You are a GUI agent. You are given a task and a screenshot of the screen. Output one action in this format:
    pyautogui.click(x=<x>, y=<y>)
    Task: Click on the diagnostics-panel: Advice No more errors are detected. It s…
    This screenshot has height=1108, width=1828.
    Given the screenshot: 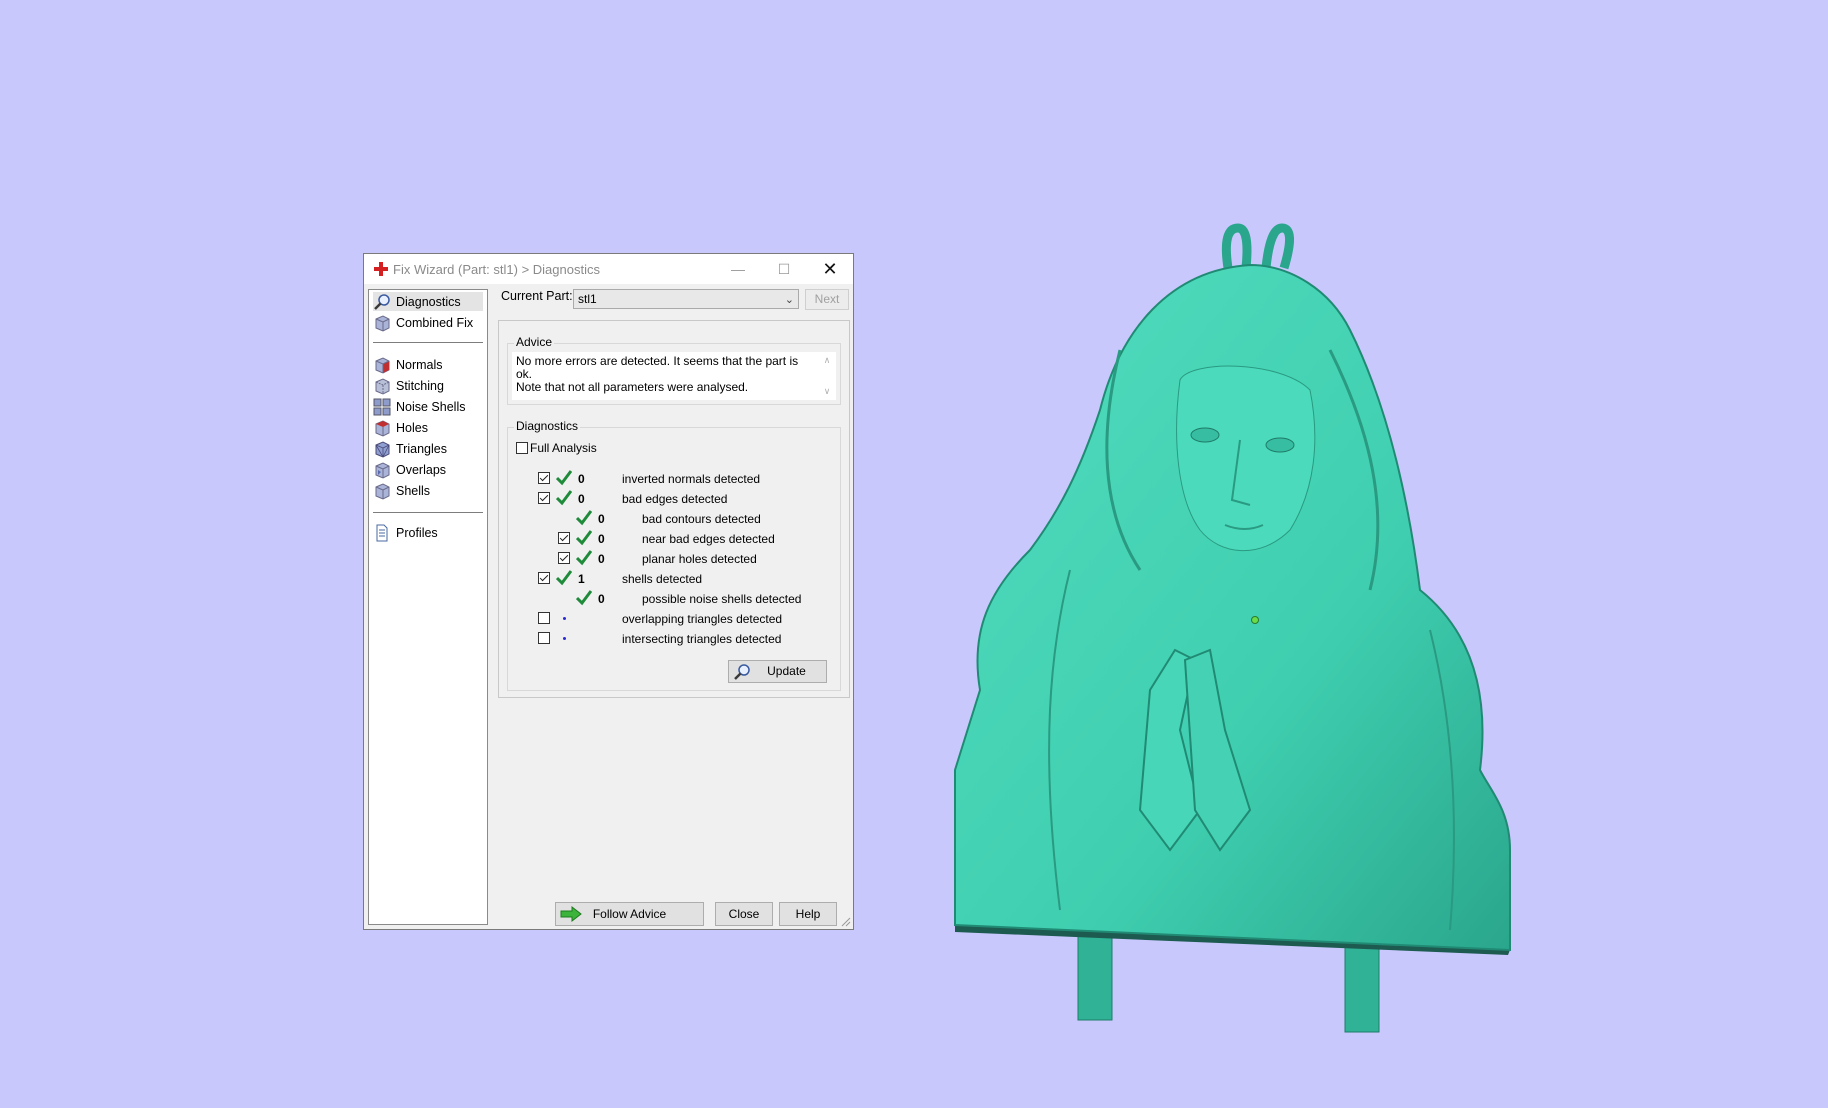 What is the action you would take?
    pyautogui.click(x=674, y=509)
    